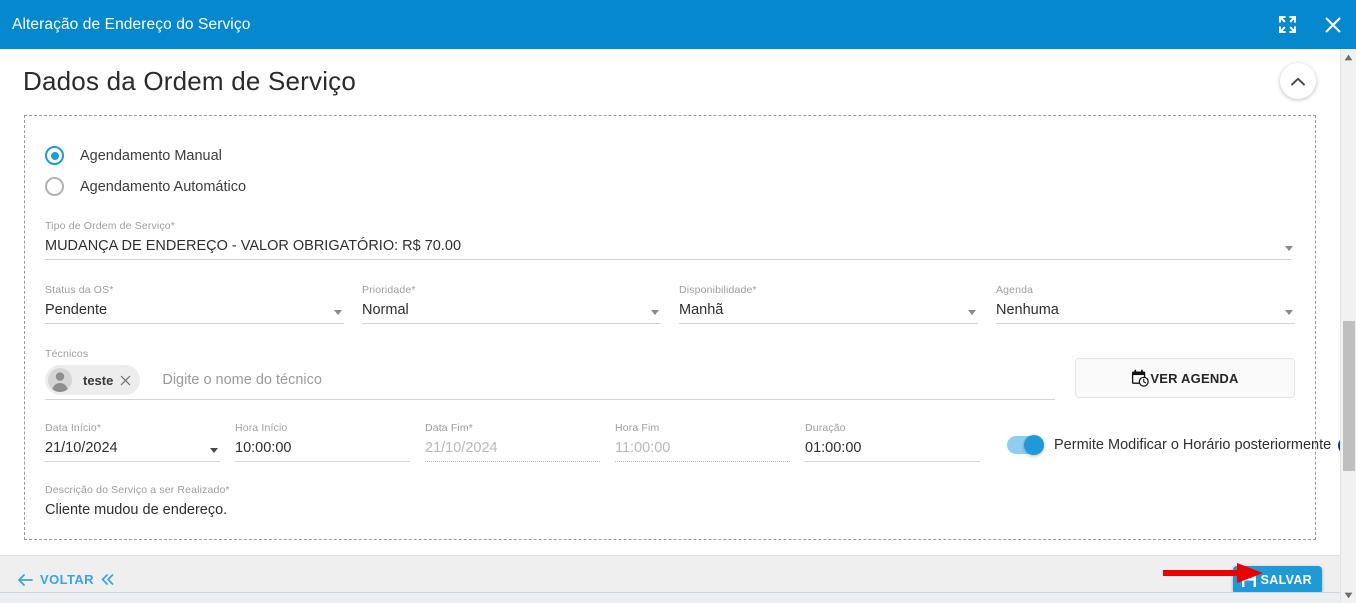 This screenshot has height=603, width=1356. Describe the element at coordinates (1015, 290) in the screenshot. I see `field-label: Agenda` at that location.